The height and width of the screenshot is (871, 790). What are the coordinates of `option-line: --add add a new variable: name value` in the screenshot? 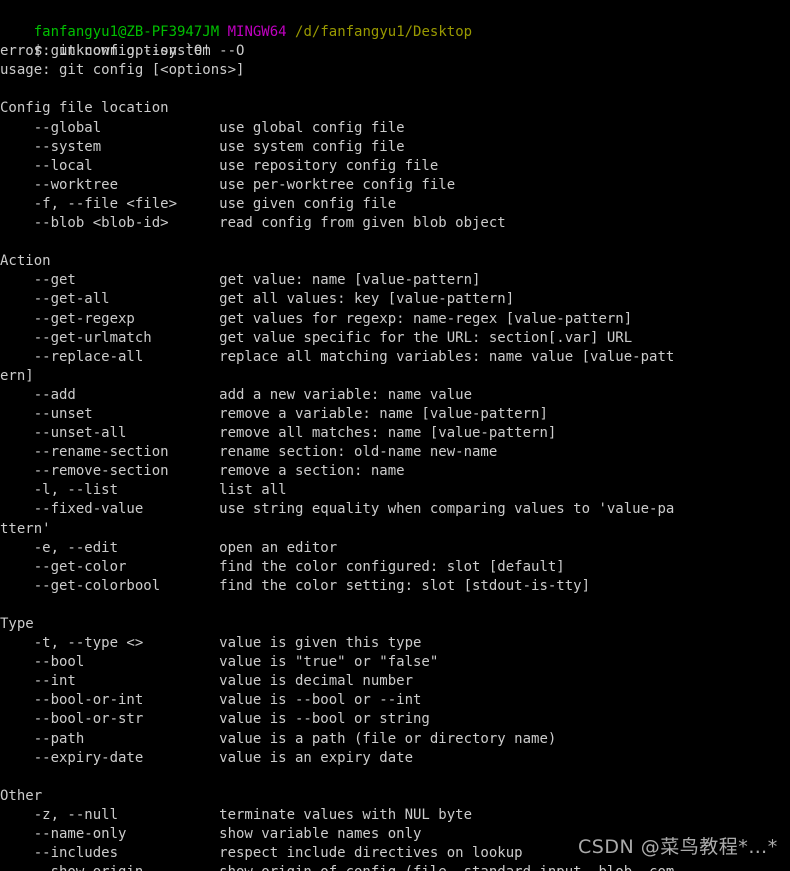 It's located at (236, 394).